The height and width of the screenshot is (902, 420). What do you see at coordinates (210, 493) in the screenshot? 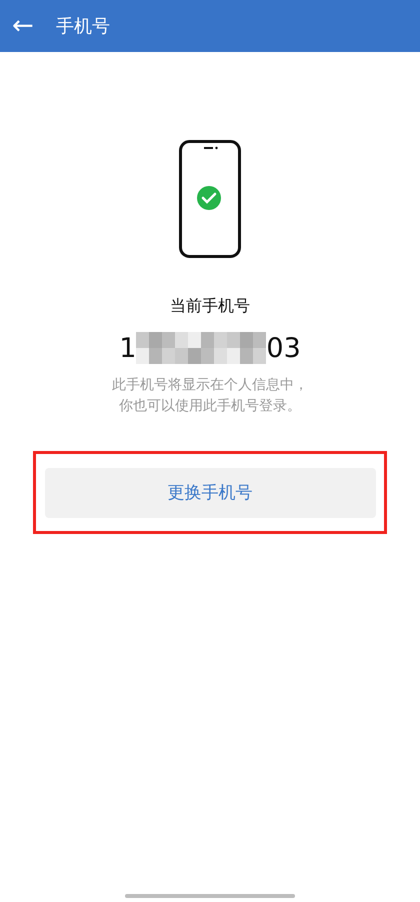
I see `change-number-button: 更换手机号` at bounding box center [210, 493].